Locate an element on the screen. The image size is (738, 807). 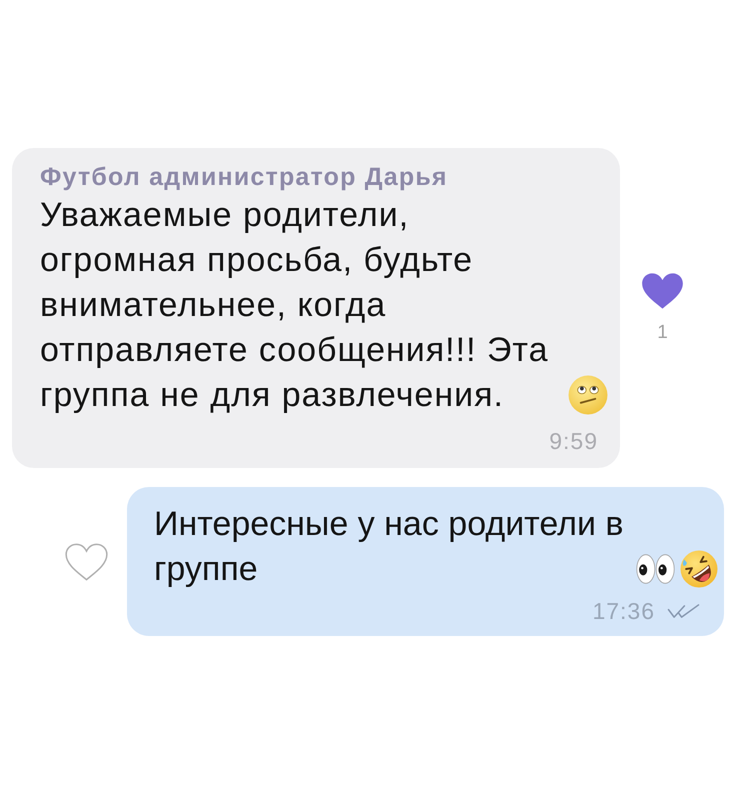
like-count: 1 is located at coordinates (662, 333).